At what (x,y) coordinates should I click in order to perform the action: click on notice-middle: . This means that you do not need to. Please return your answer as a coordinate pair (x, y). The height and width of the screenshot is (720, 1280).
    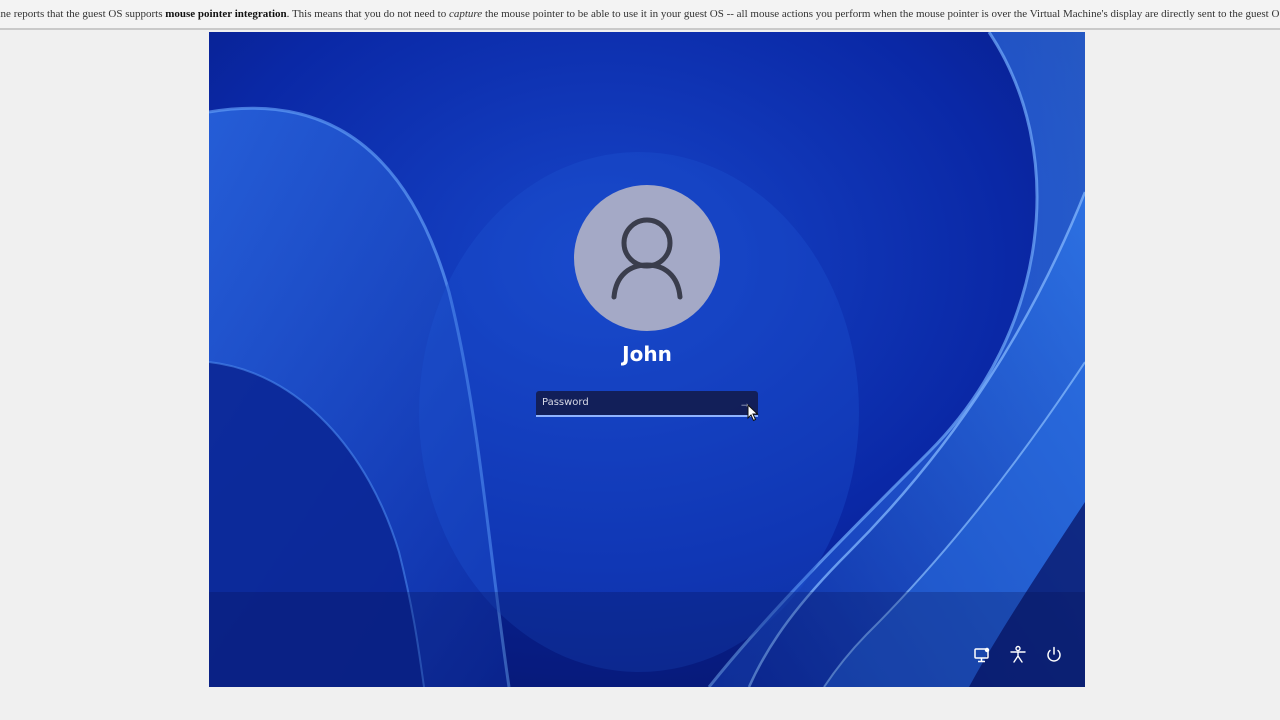
    Looking at the image, I should click on (367, 14).